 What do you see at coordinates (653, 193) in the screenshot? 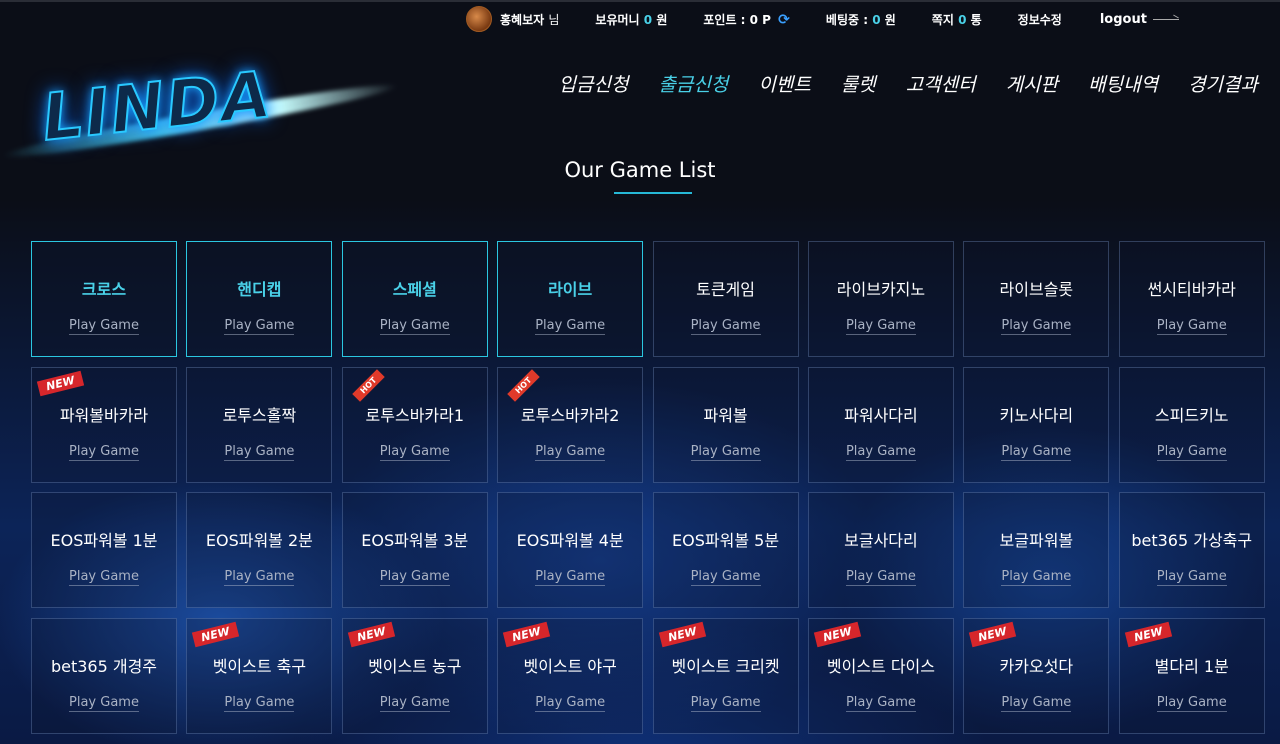
I see `title-underline` at bounding box center [653, 193].